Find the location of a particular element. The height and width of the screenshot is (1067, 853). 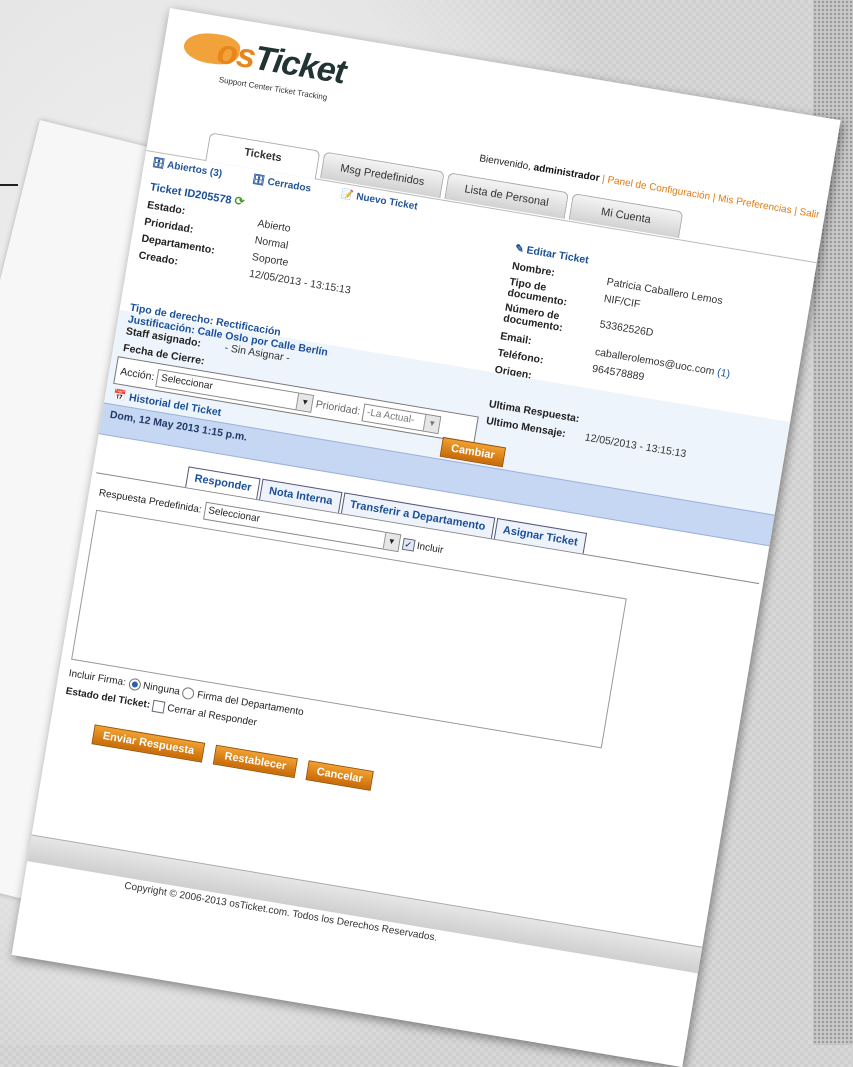

estado-value: Abierto is located at coordinates (274, 226).